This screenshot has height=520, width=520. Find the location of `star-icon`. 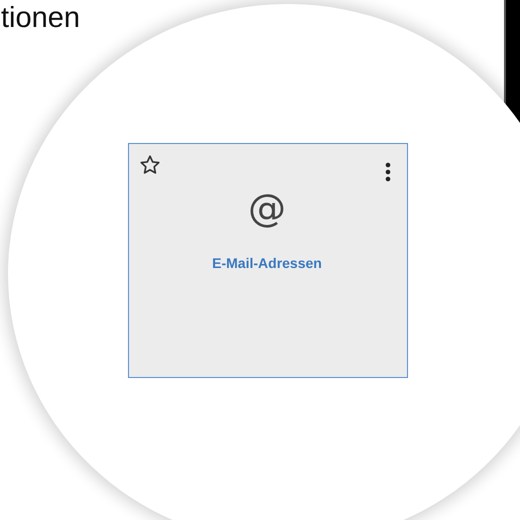

star-icon is located at coordinates (150, 165).